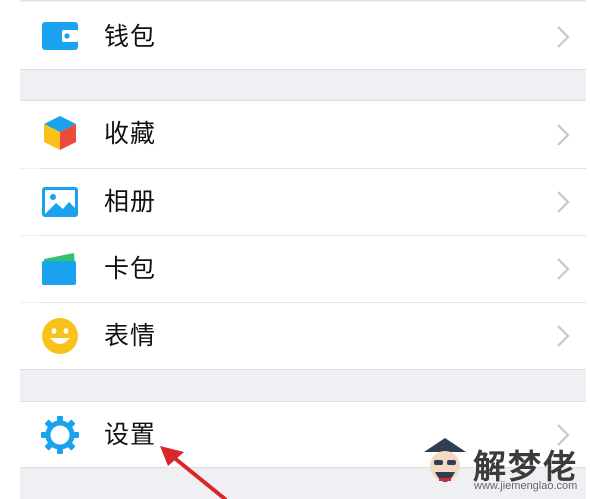  I want to click on album-icon, so click(60, 202).